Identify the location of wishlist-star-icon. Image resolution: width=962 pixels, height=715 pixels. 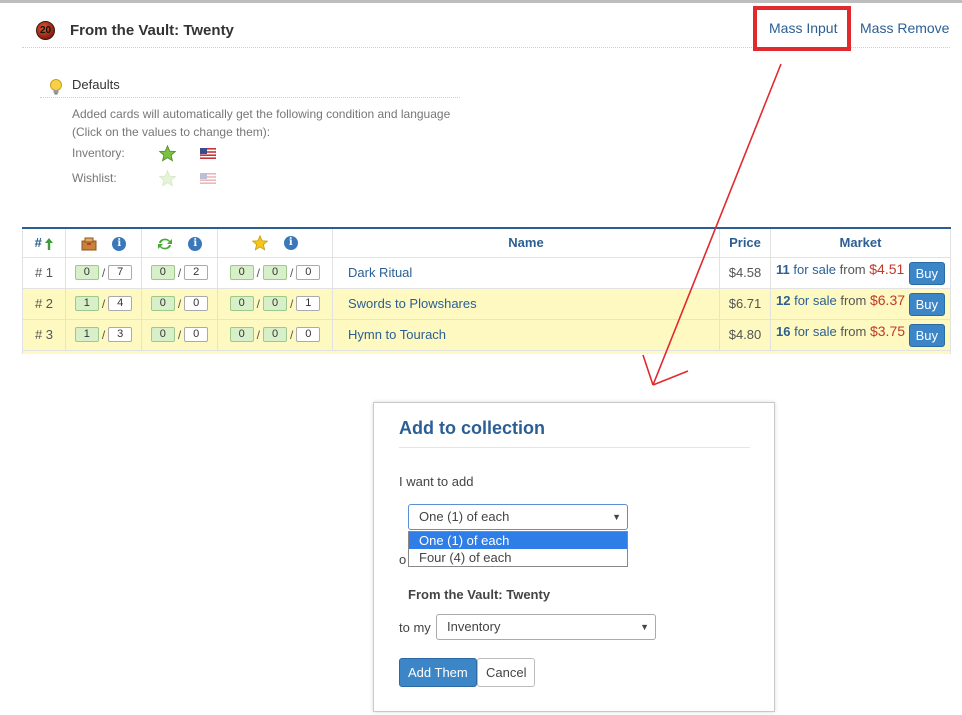
(260, 243).